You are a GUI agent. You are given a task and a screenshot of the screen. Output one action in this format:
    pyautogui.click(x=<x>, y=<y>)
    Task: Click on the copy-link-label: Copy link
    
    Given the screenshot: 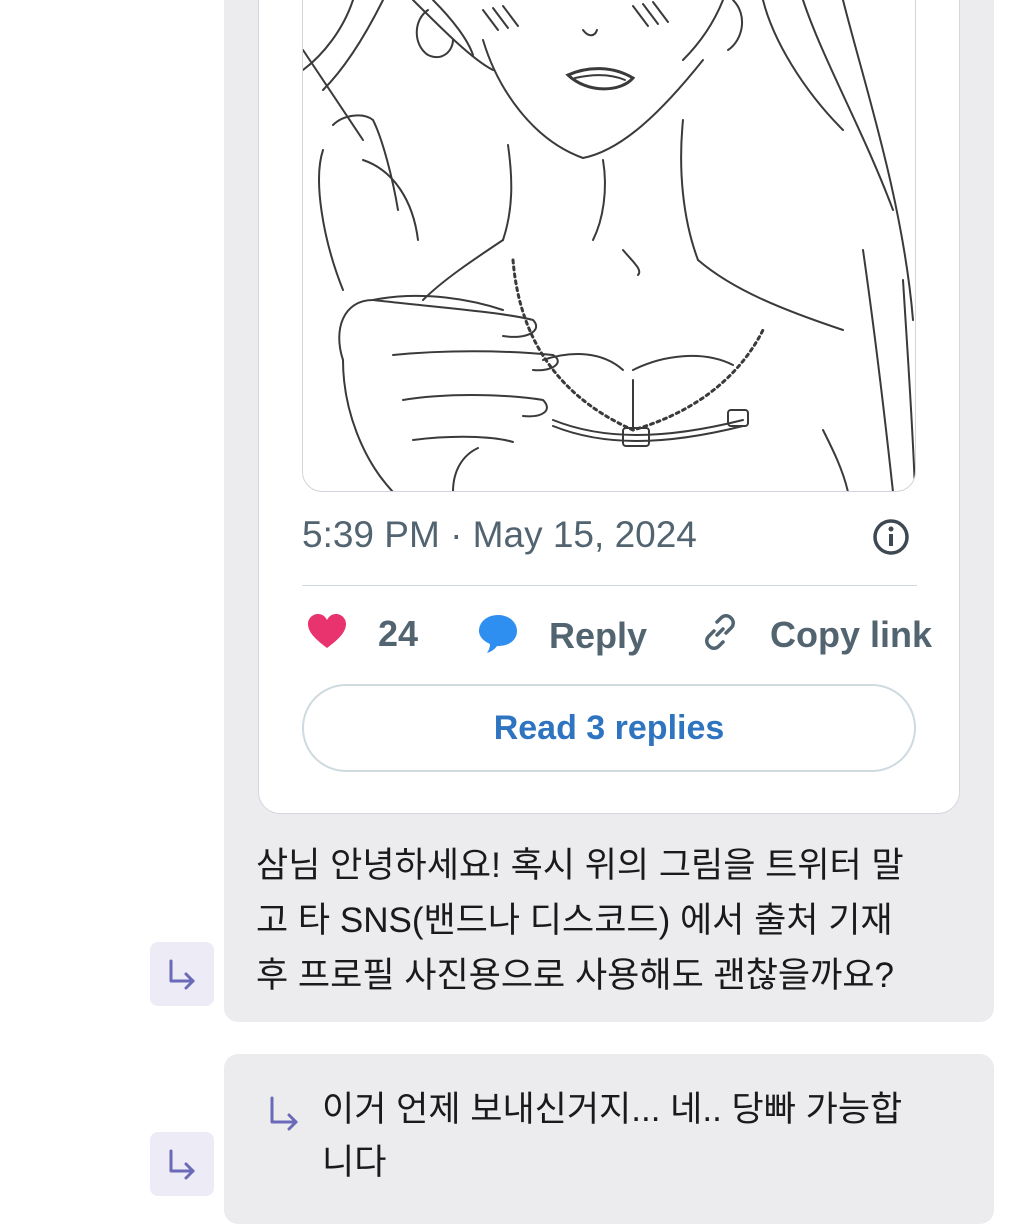 What is the action you would take?
    pyautogui.click(x=851, y=634)
    